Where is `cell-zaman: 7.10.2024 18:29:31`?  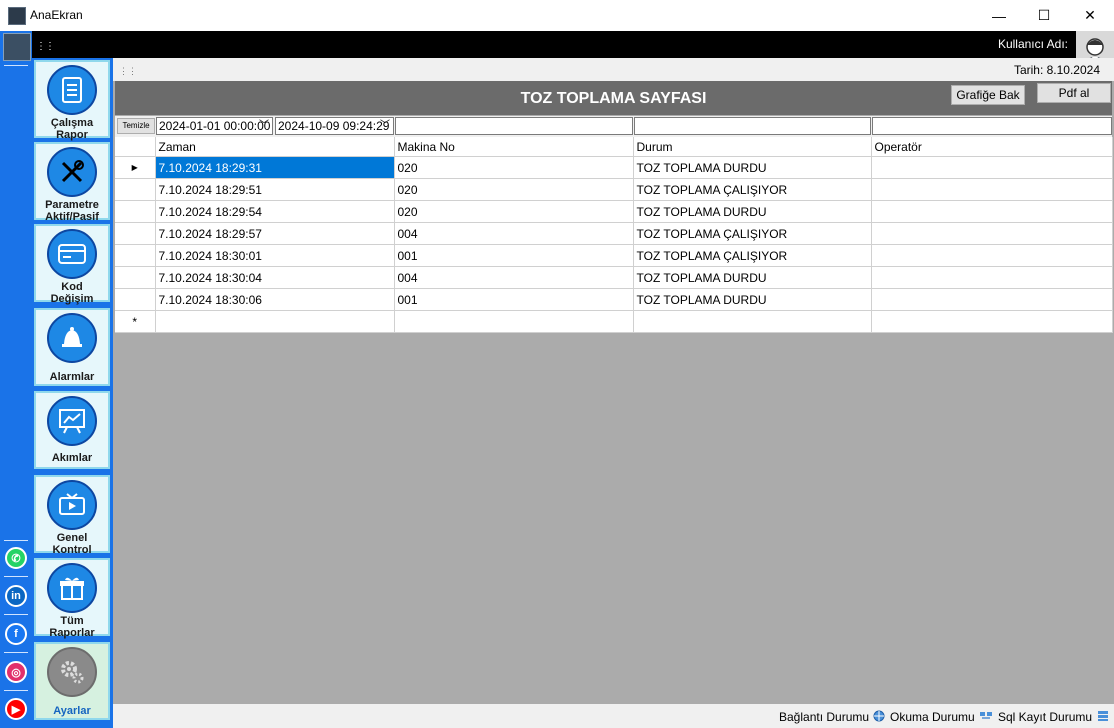 cell-zaman: 7.10.2024 18:29:31 is located at coordinates (275, 167).